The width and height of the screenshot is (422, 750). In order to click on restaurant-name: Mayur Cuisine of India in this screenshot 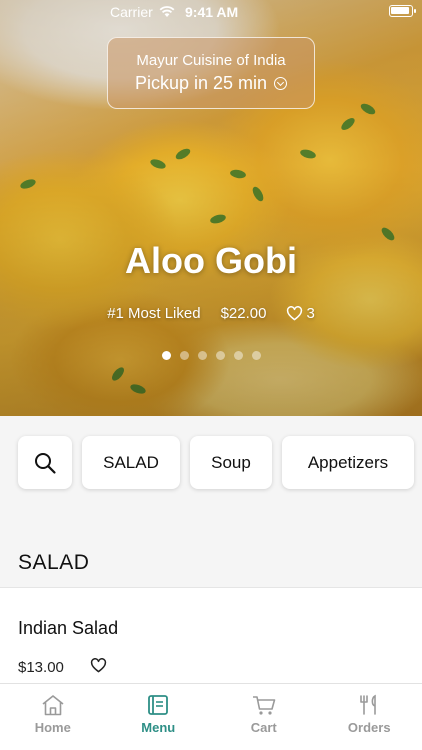, I will do `click(211, 60)`.